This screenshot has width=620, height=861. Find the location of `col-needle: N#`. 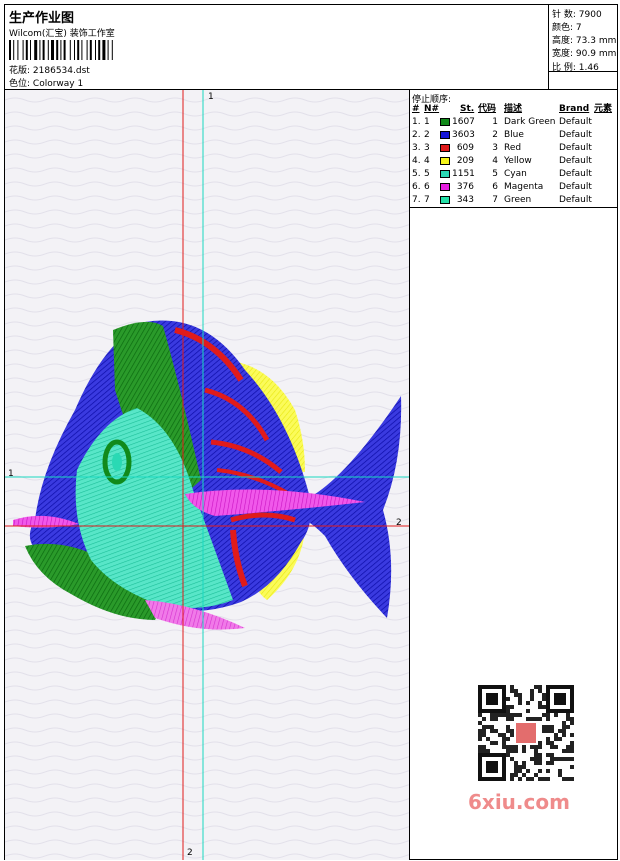

col-needle: N# is located at coordinates (432, 109).